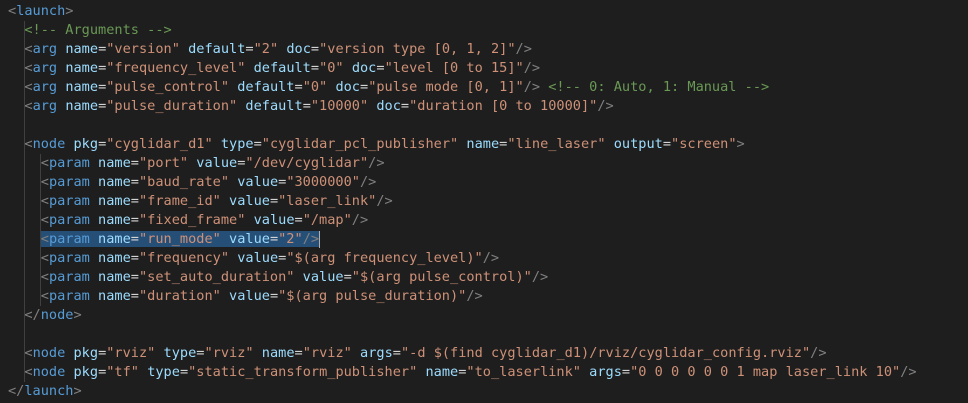  What do you see at coordinates (484, 315) in the screenshot?
I see `code-line: </node>` at bounding box center [484, 315].